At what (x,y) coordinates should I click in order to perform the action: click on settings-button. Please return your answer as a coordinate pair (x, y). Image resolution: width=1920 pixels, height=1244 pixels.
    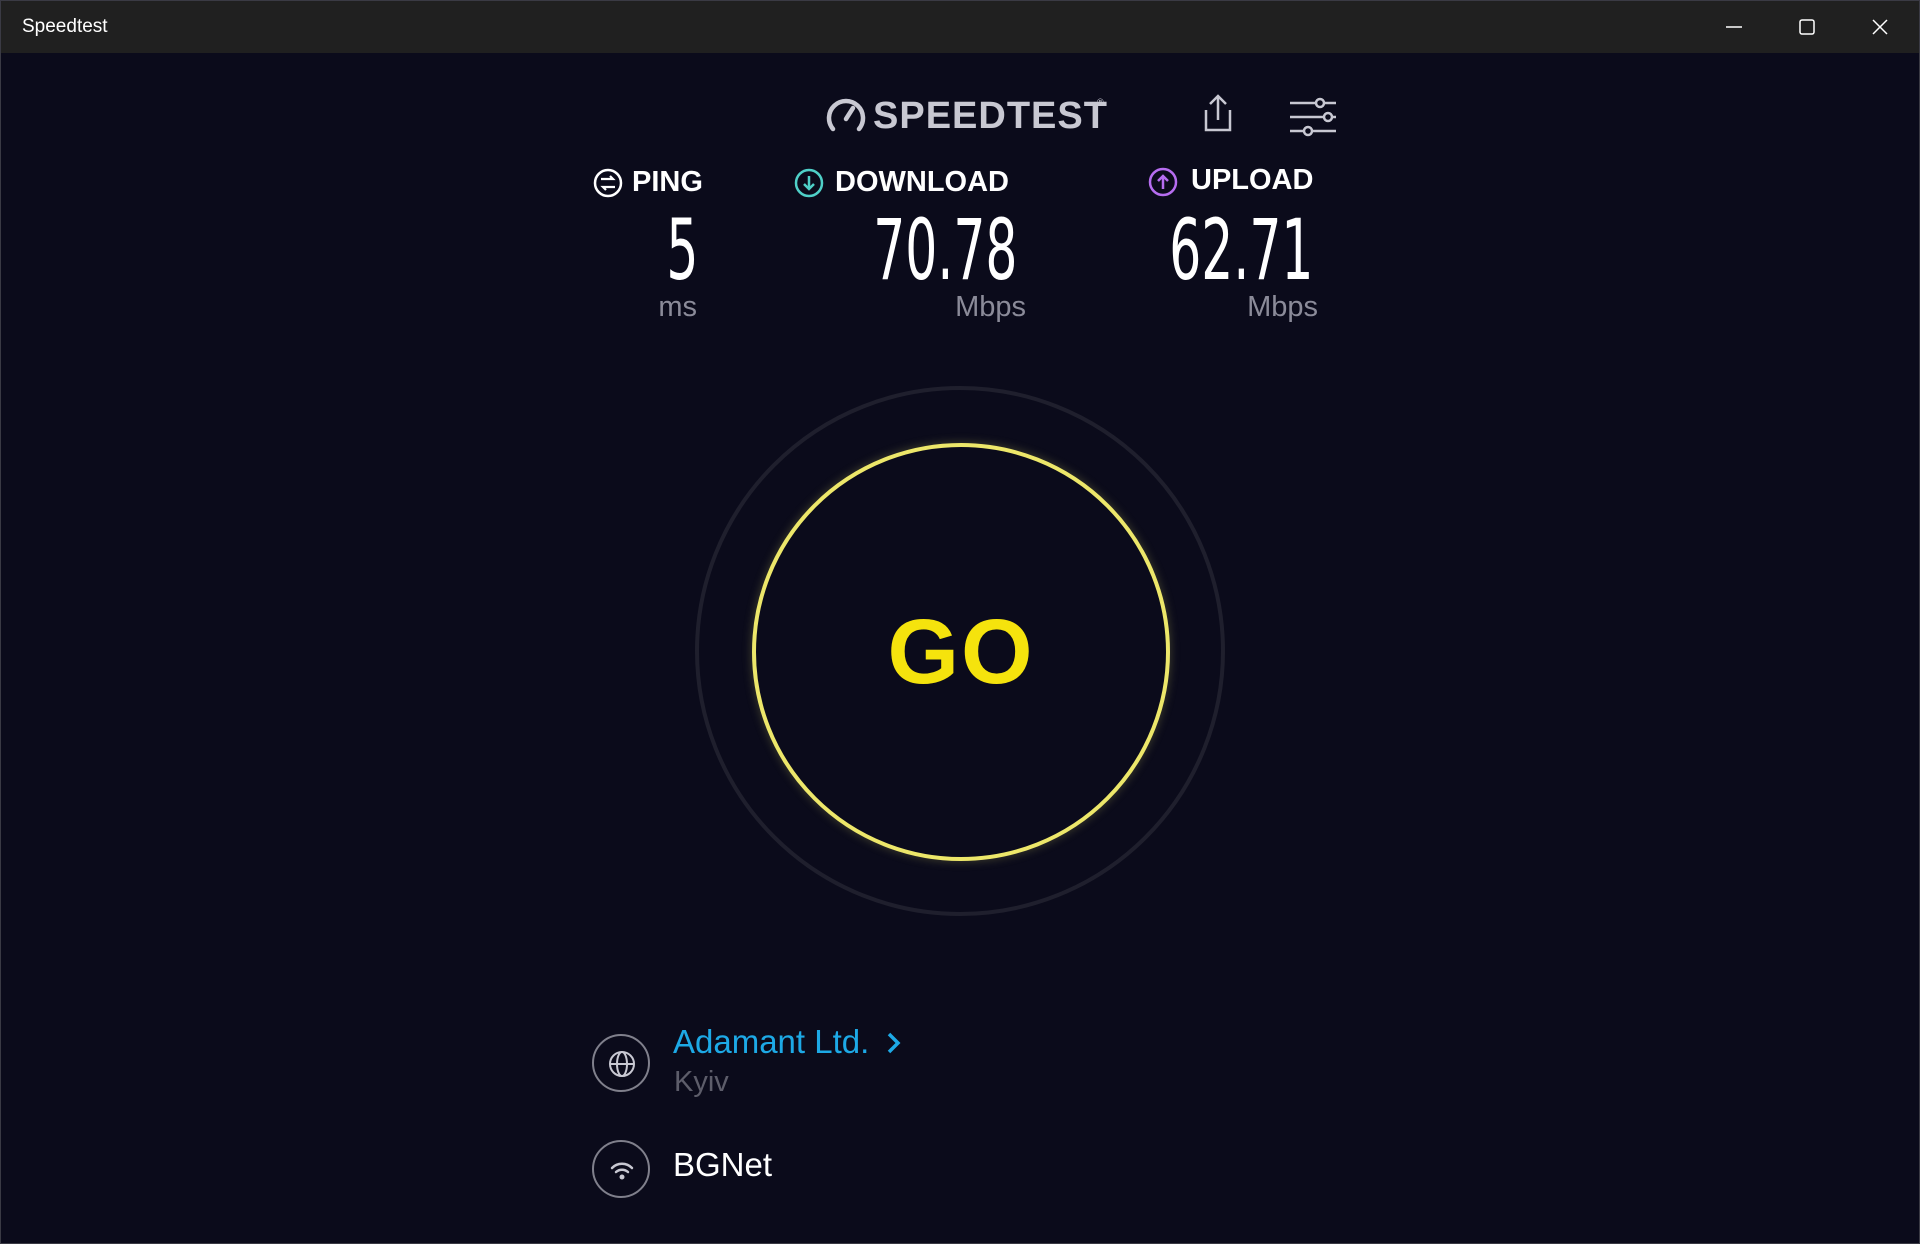
    Looking at the image, I should click on (1313, 119).